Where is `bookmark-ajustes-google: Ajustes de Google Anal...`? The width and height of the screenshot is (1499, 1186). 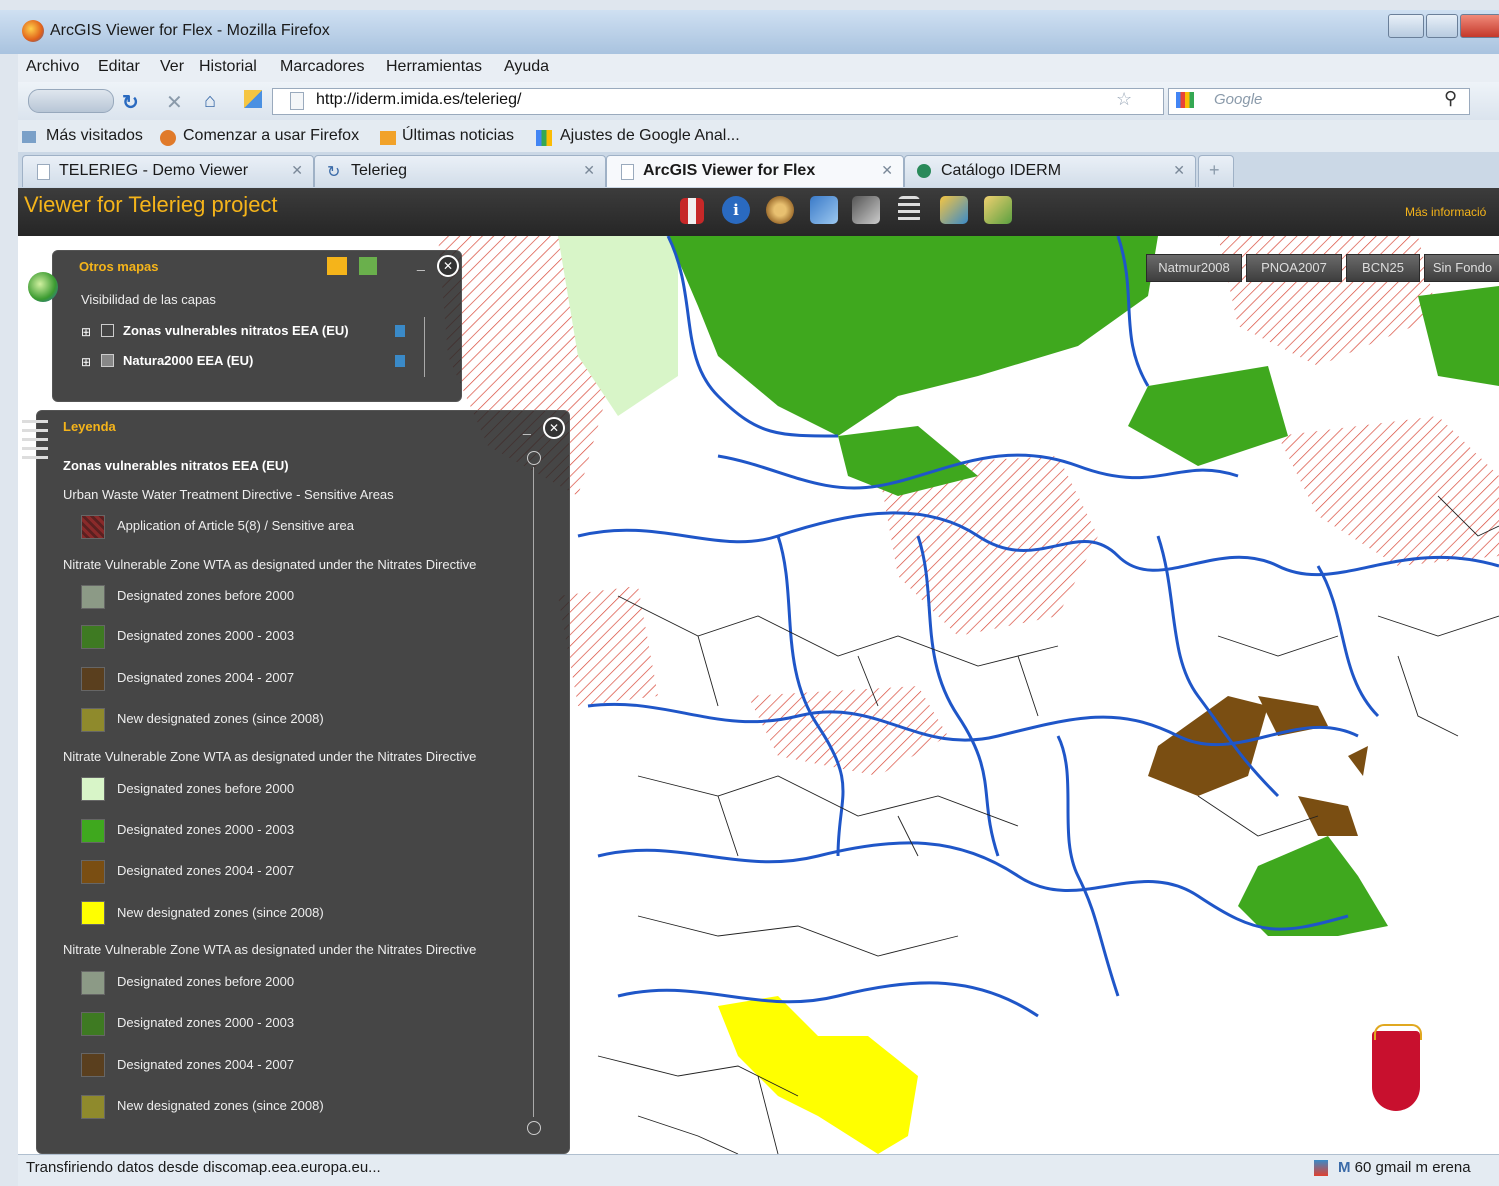
bookmark-ajustes-google: Ajustes de Google Anal... is located at coordinates (650, 136).